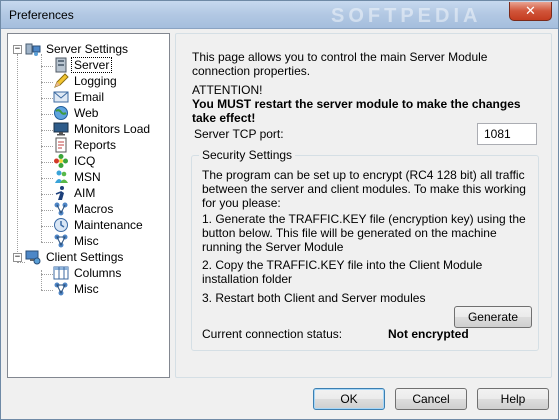  Describe the element at coordinates (77, 289) in the screenshot. I see `tree-item-misc-client: Misc` at that location.